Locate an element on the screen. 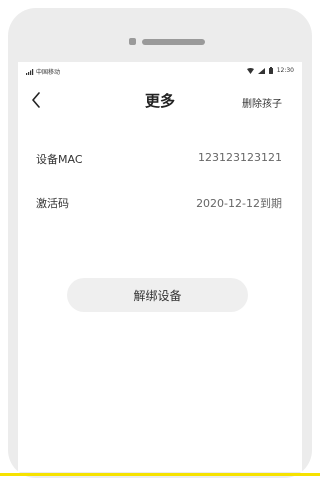 The image size is (320, 484). yellow-accent-line is located at coordinates (160, 474).